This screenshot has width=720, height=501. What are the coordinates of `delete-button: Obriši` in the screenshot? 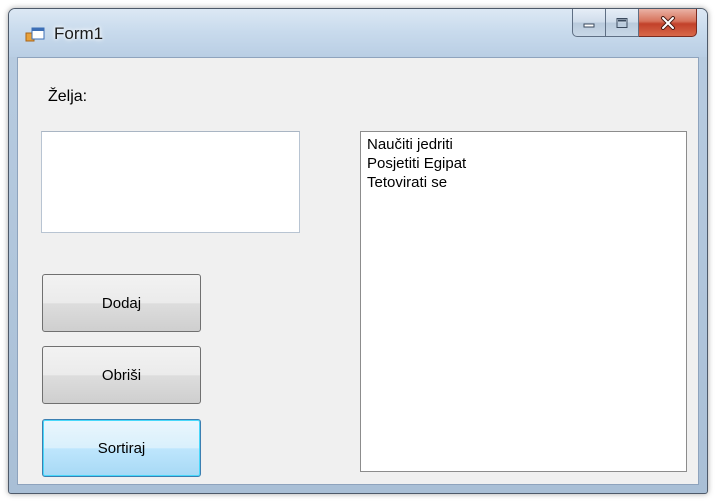 It's located at (121, 375).